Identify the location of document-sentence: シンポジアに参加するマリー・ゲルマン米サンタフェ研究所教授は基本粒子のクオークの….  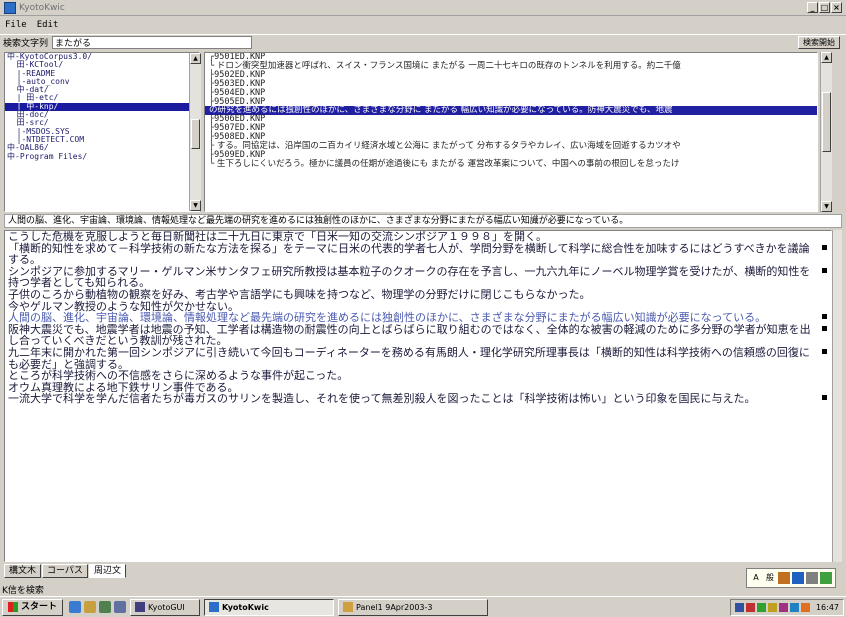
(418, 277).